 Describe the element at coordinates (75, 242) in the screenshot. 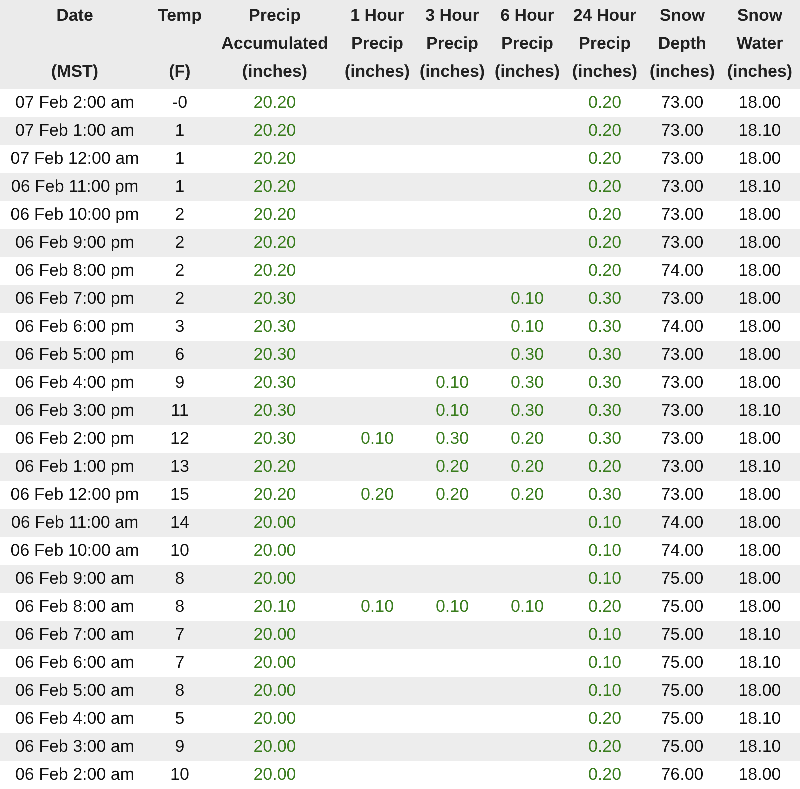

I see `table-cell: 06 Feb 9:00 pm` at that location.